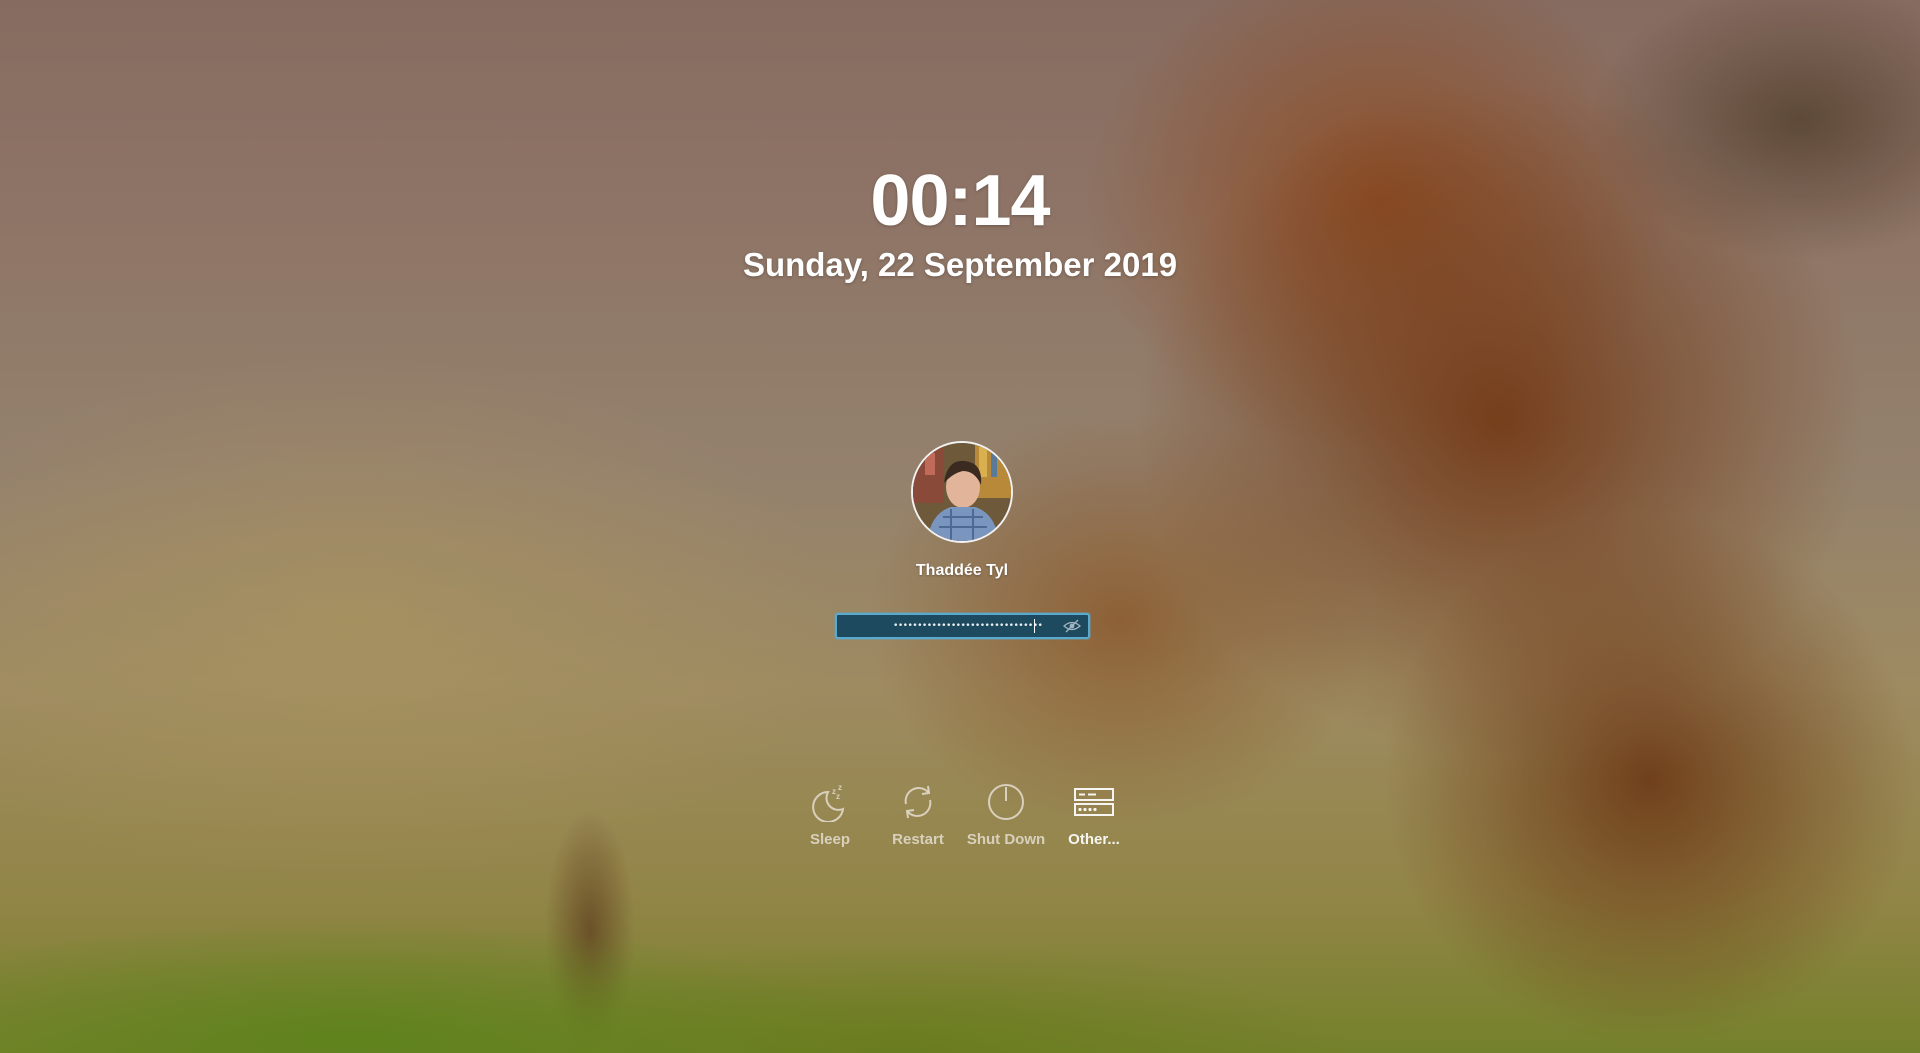 Image resolution: width=1920 pixels, height=1053 pixels. I want to click on other-users-icon, so click(1094, 802).